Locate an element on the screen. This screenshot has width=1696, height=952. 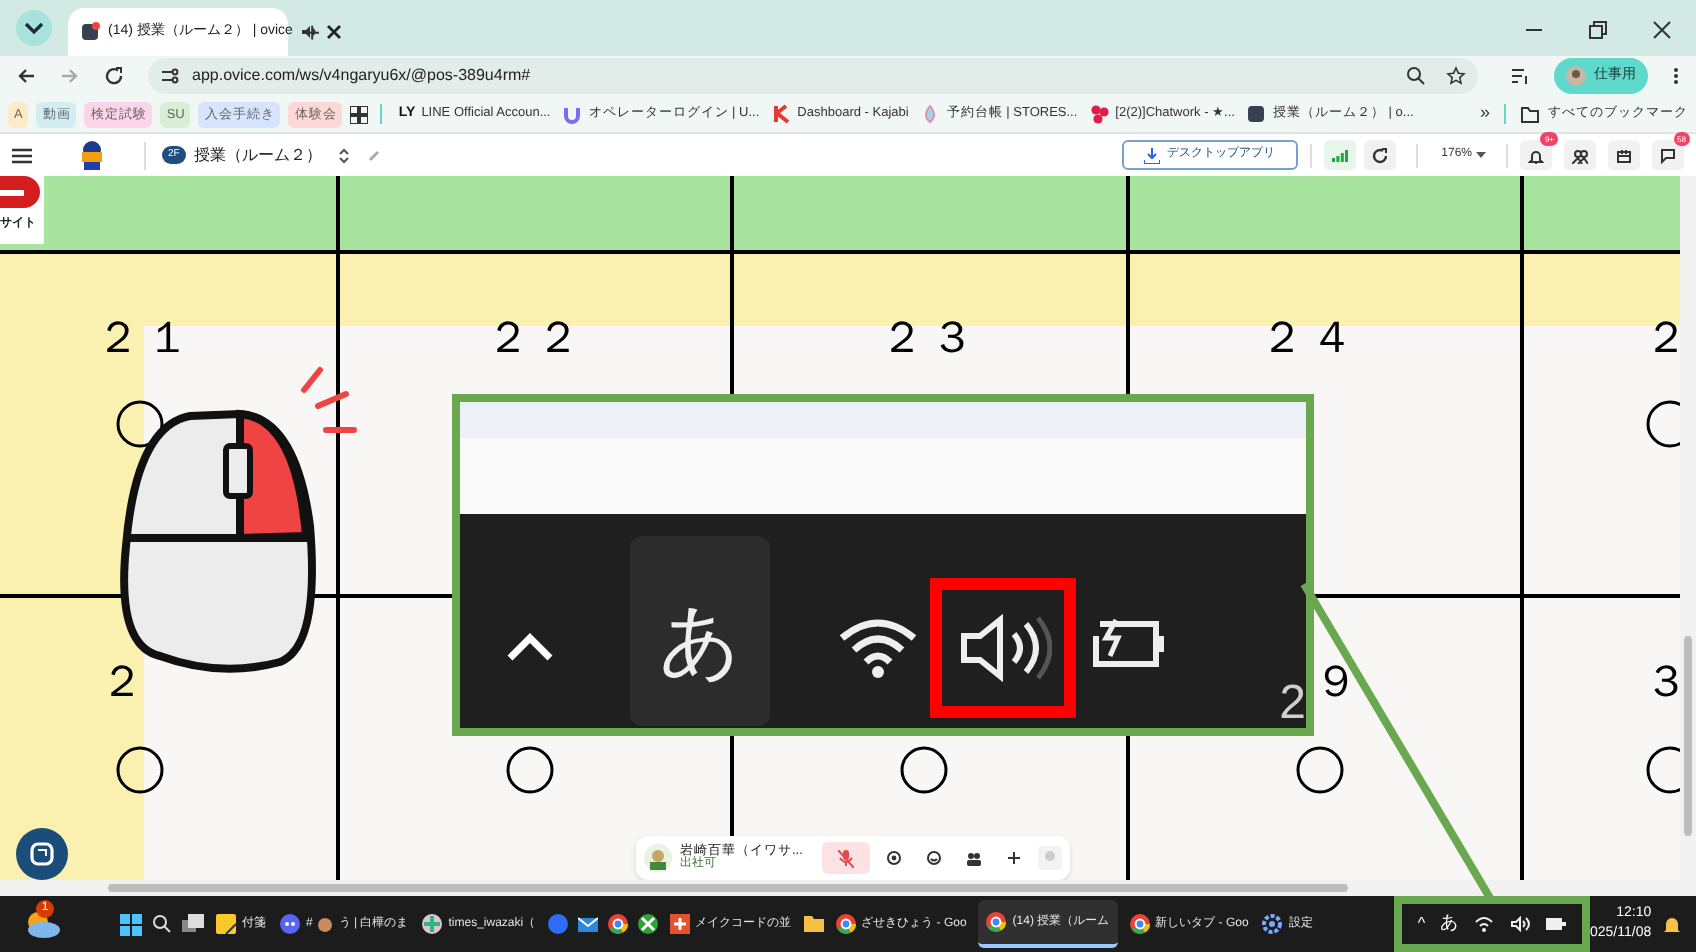
ime-indicator: あ is located at coordinates (1449, 924).